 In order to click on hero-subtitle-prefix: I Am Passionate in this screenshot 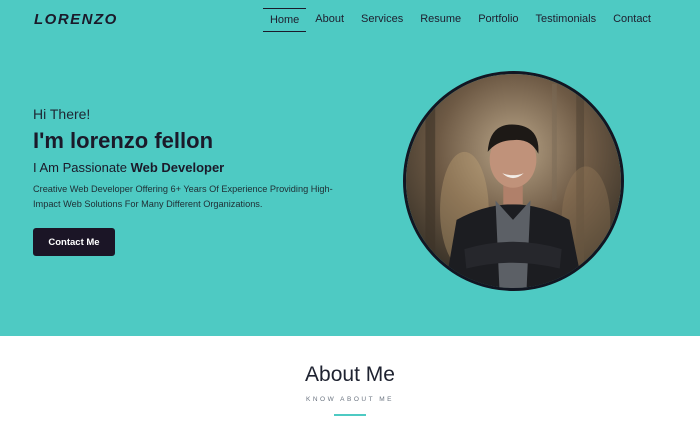, I will do `click(82, 167)`.